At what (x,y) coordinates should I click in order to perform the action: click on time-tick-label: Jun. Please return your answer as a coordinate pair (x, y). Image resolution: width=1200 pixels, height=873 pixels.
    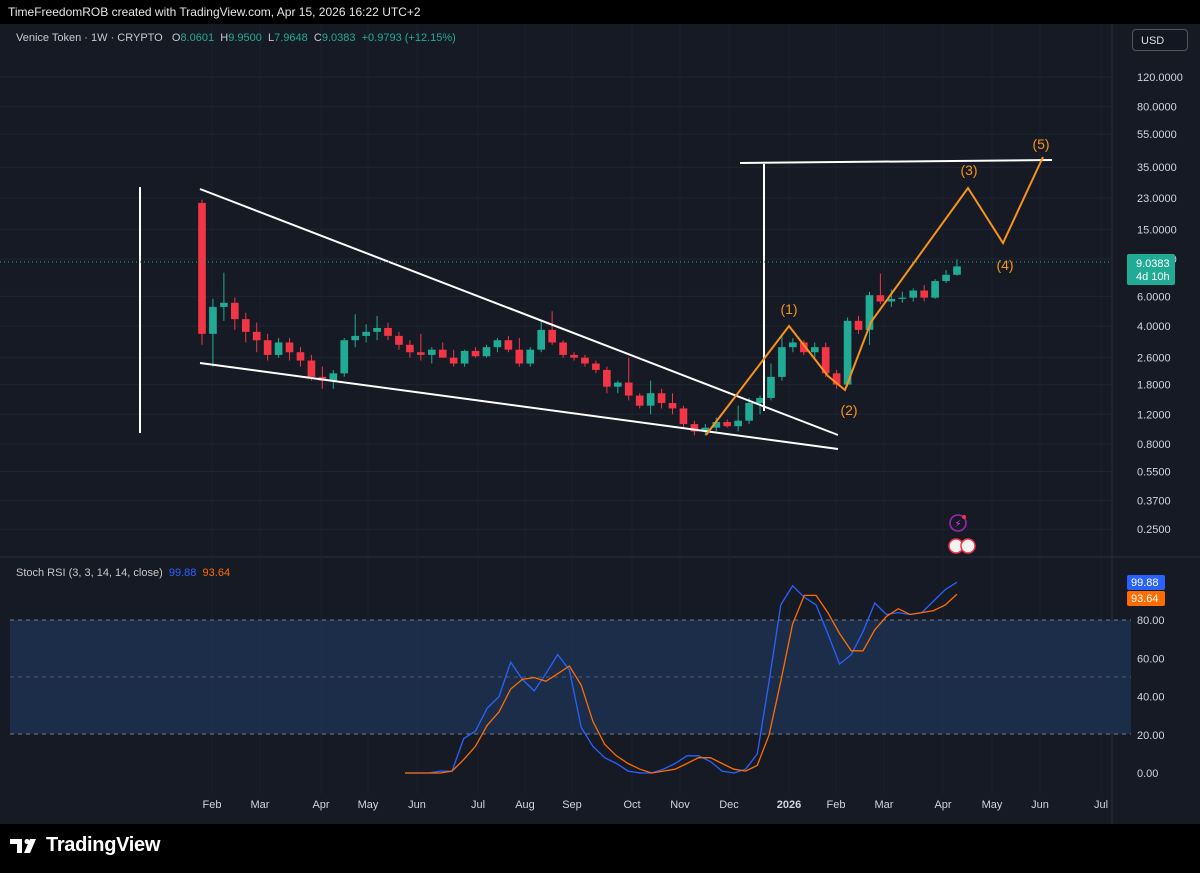
    Looking at the image, I should click on (1040, 805).